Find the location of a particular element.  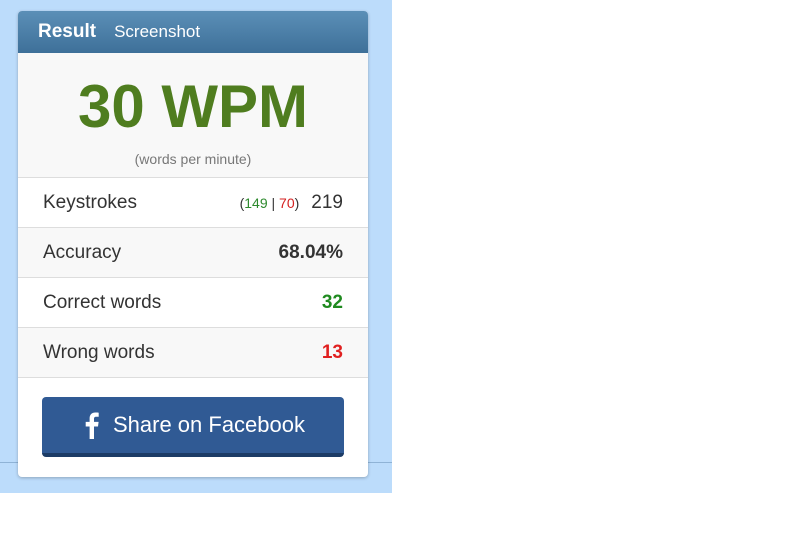

facebook-icon is located at coordinates (92, 425).